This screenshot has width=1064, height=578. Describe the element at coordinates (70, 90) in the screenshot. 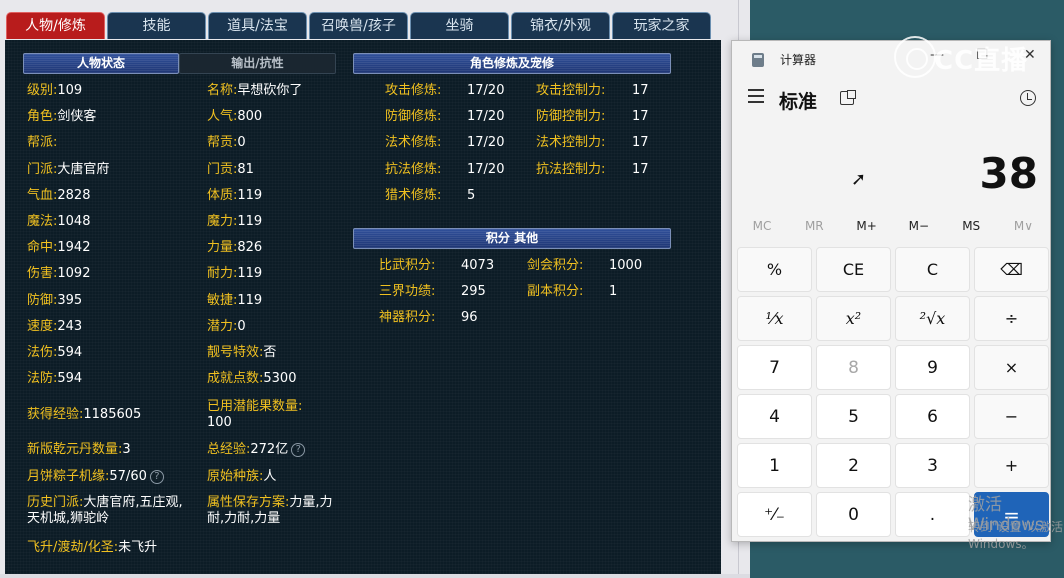

I see `stat-row-value: 109` at that location.